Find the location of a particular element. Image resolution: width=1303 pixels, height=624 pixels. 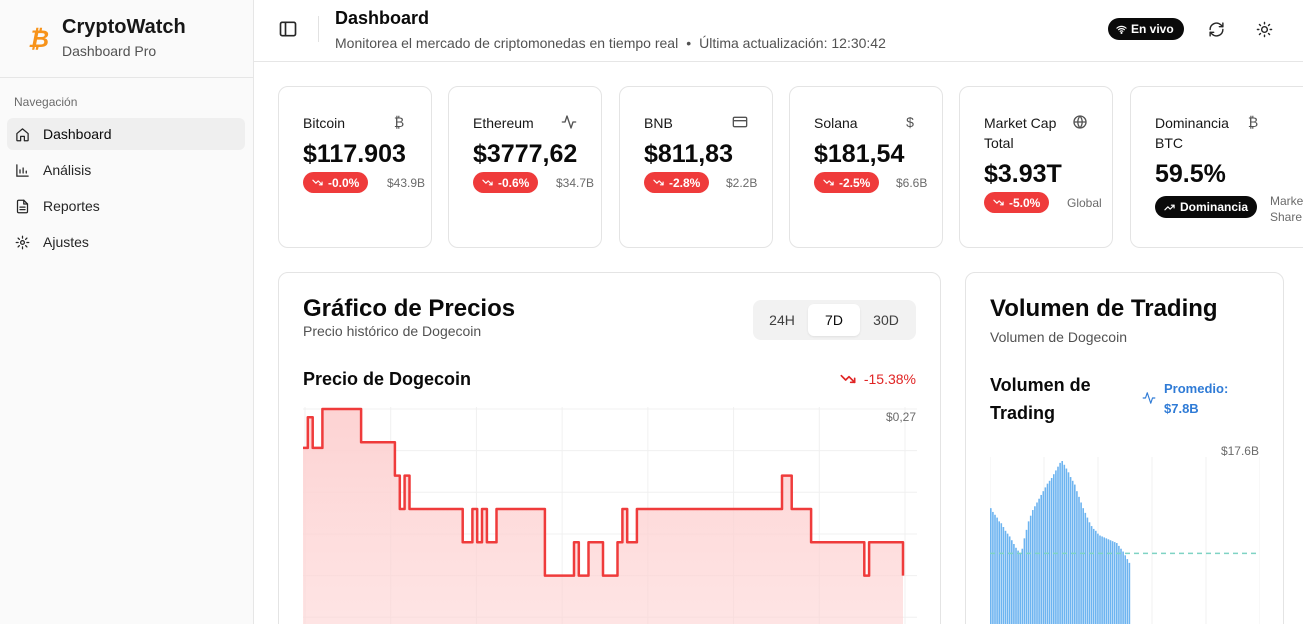

header-divider is located at coordinates (318, 29).